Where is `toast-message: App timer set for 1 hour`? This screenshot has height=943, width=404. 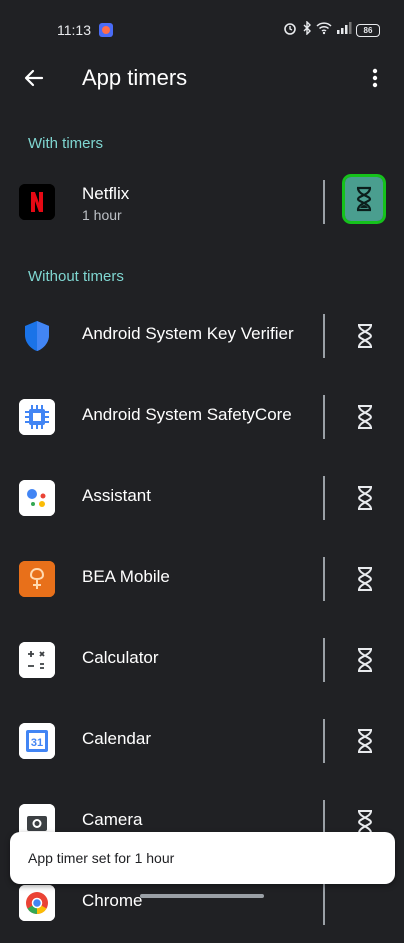
toast-message: App timer set for 1 hour is located at coordinates (101, 858).